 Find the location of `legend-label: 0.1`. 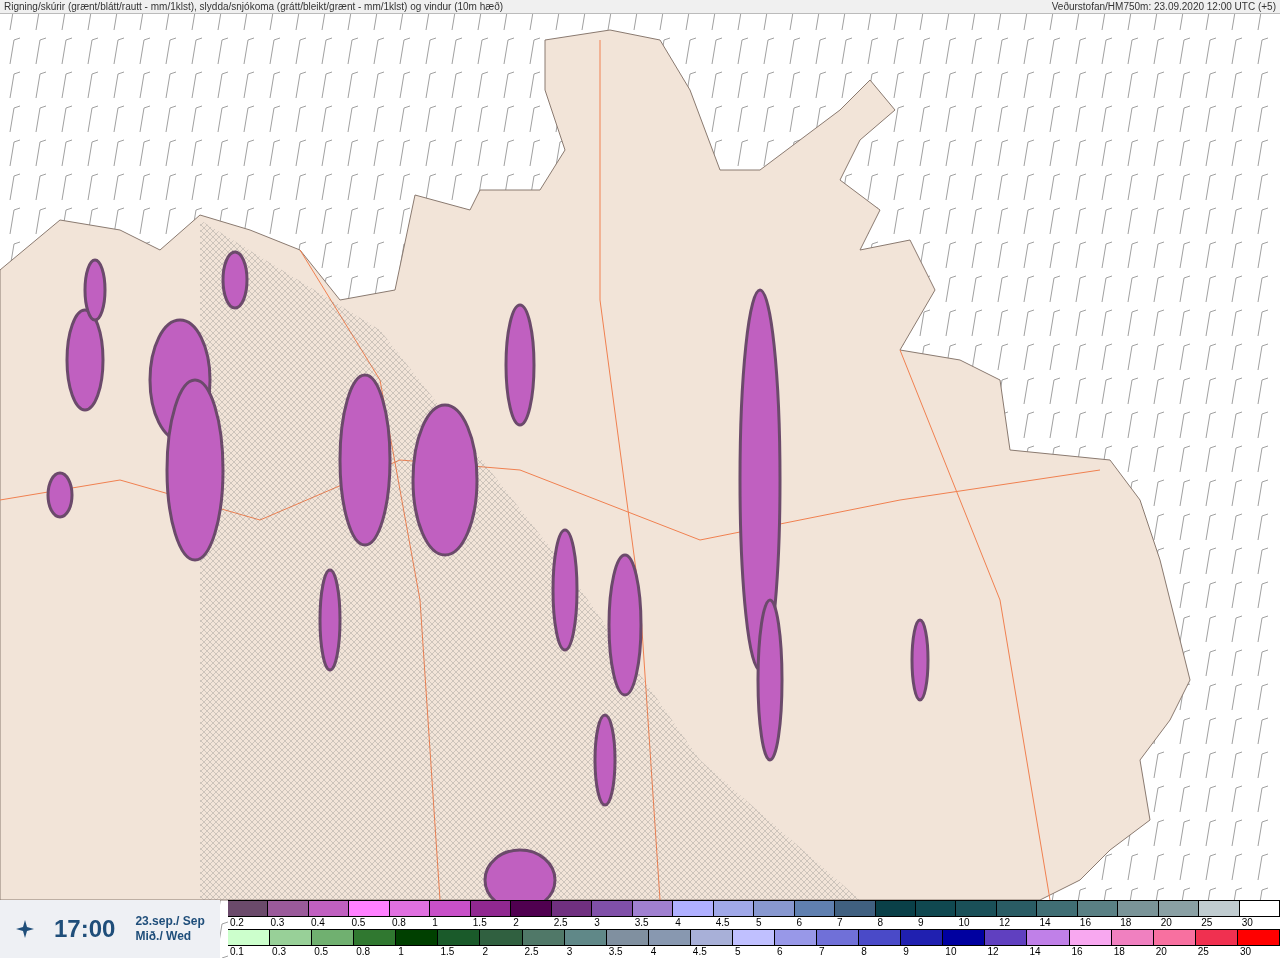

legend-label: 0.1 is located at coordinates (236, 952).